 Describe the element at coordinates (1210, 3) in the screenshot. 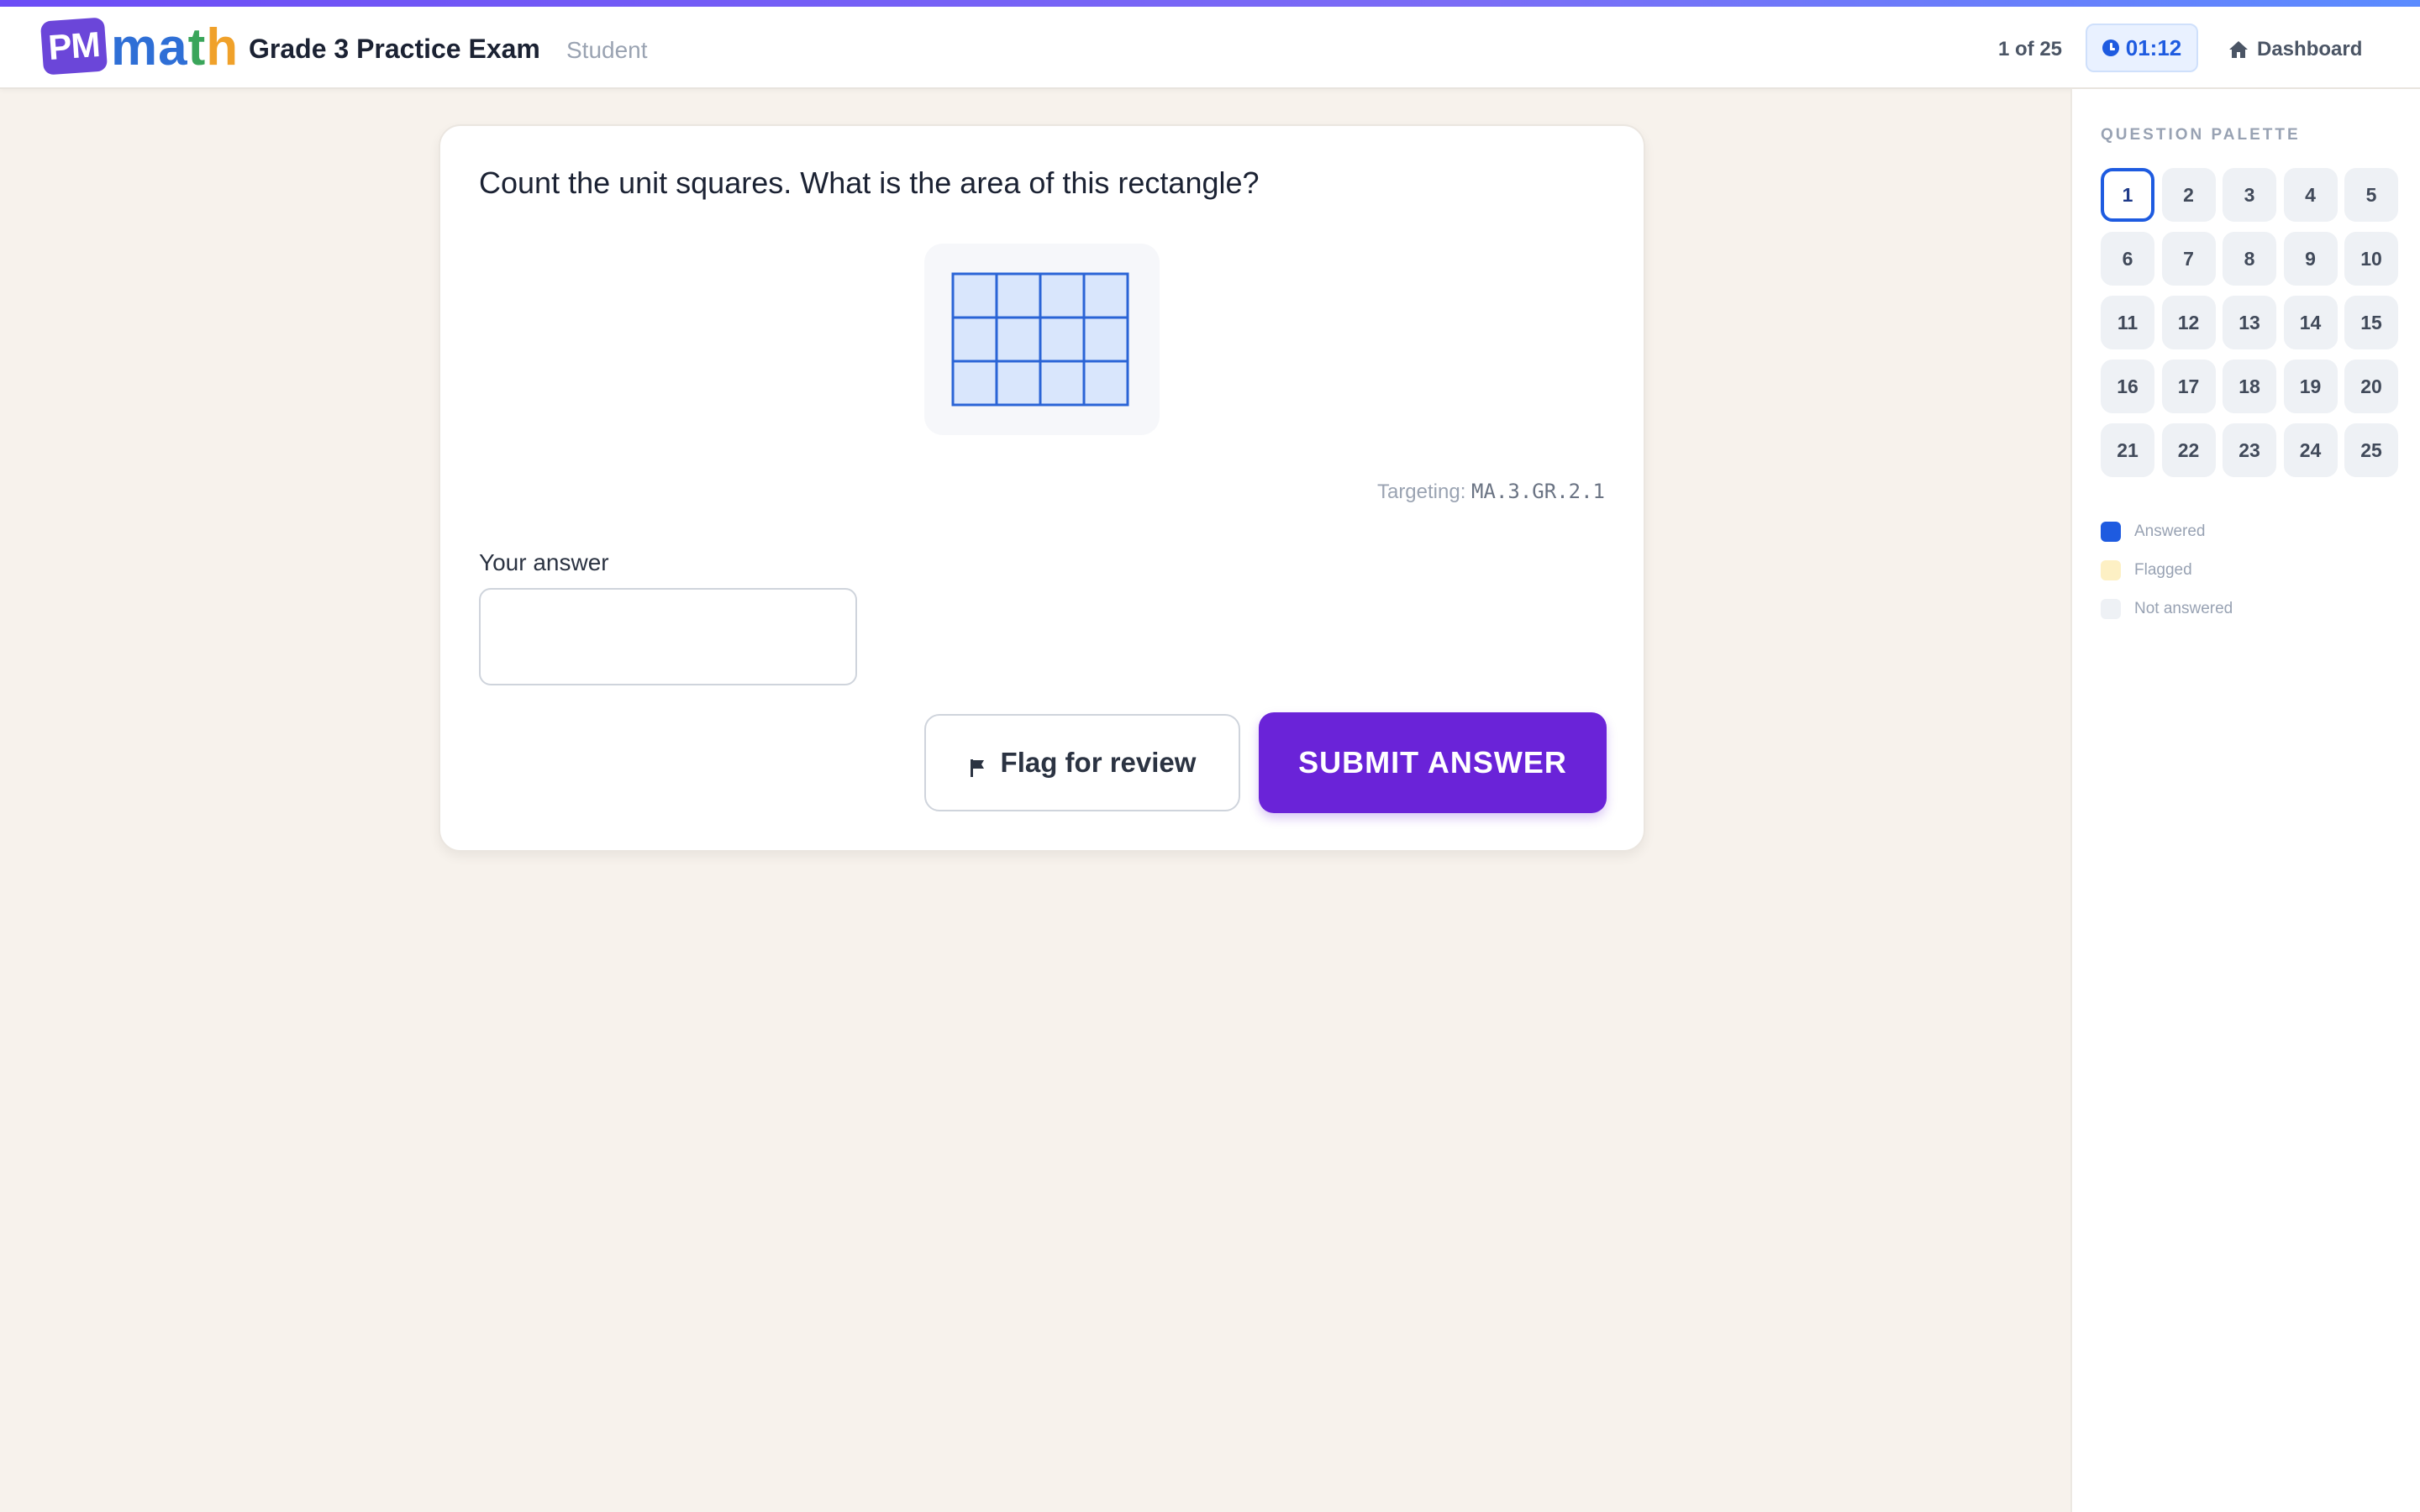

I see `top-accent-stripe` at that location.